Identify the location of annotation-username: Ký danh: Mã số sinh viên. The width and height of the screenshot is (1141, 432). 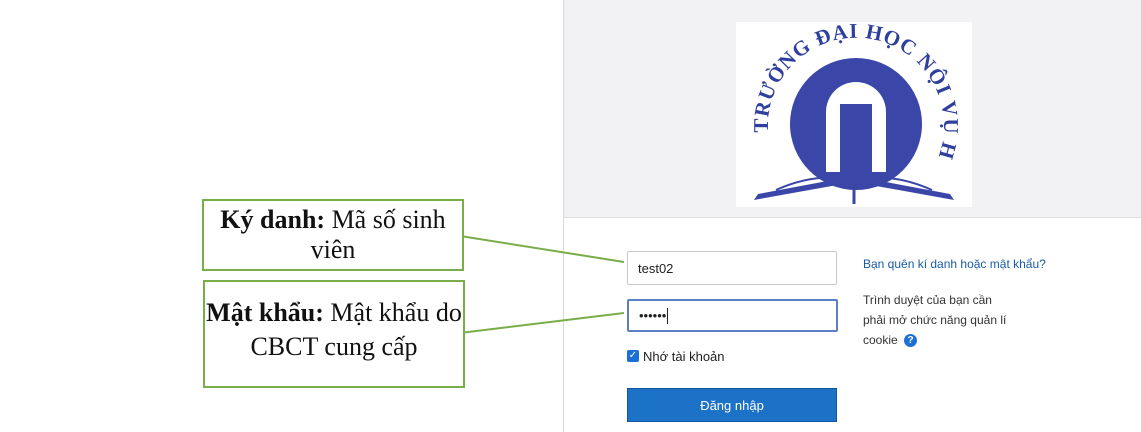
(333, 235).